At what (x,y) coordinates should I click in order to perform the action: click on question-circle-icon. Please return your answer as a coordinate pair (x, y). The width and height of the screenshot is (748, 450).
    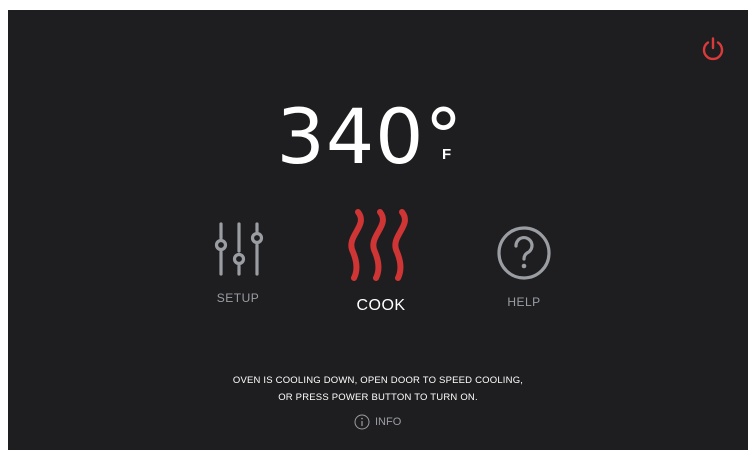
    Looking at the image, I should click on (524, 253).